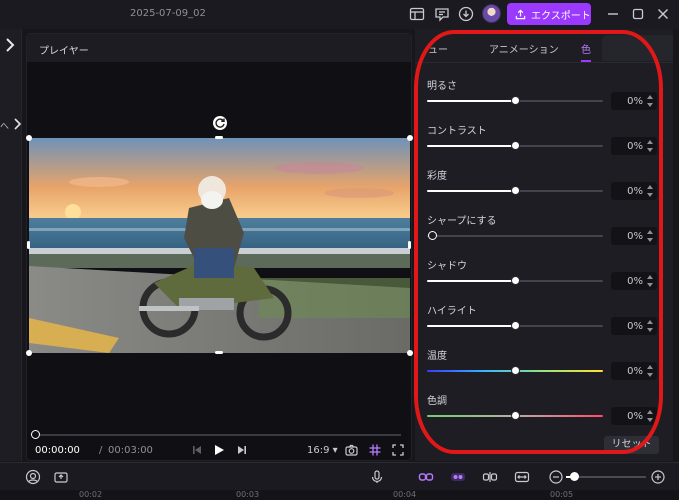  What do you see at coordinates (91, 494) in the screenshot?
I see `ruler-tick-label: 00:02` at bounding box center [91, 494].